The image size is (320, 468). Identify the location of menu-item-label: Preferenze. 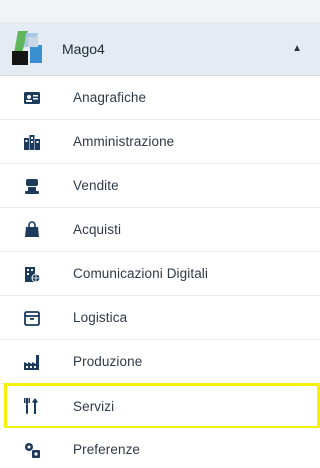
(107, 449).